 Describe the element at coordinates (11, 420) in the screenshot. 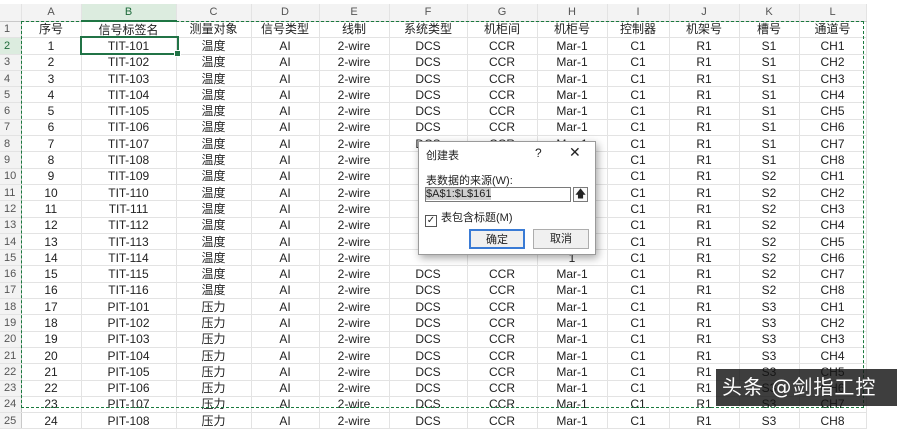

I see `row-header: 25` at that location.